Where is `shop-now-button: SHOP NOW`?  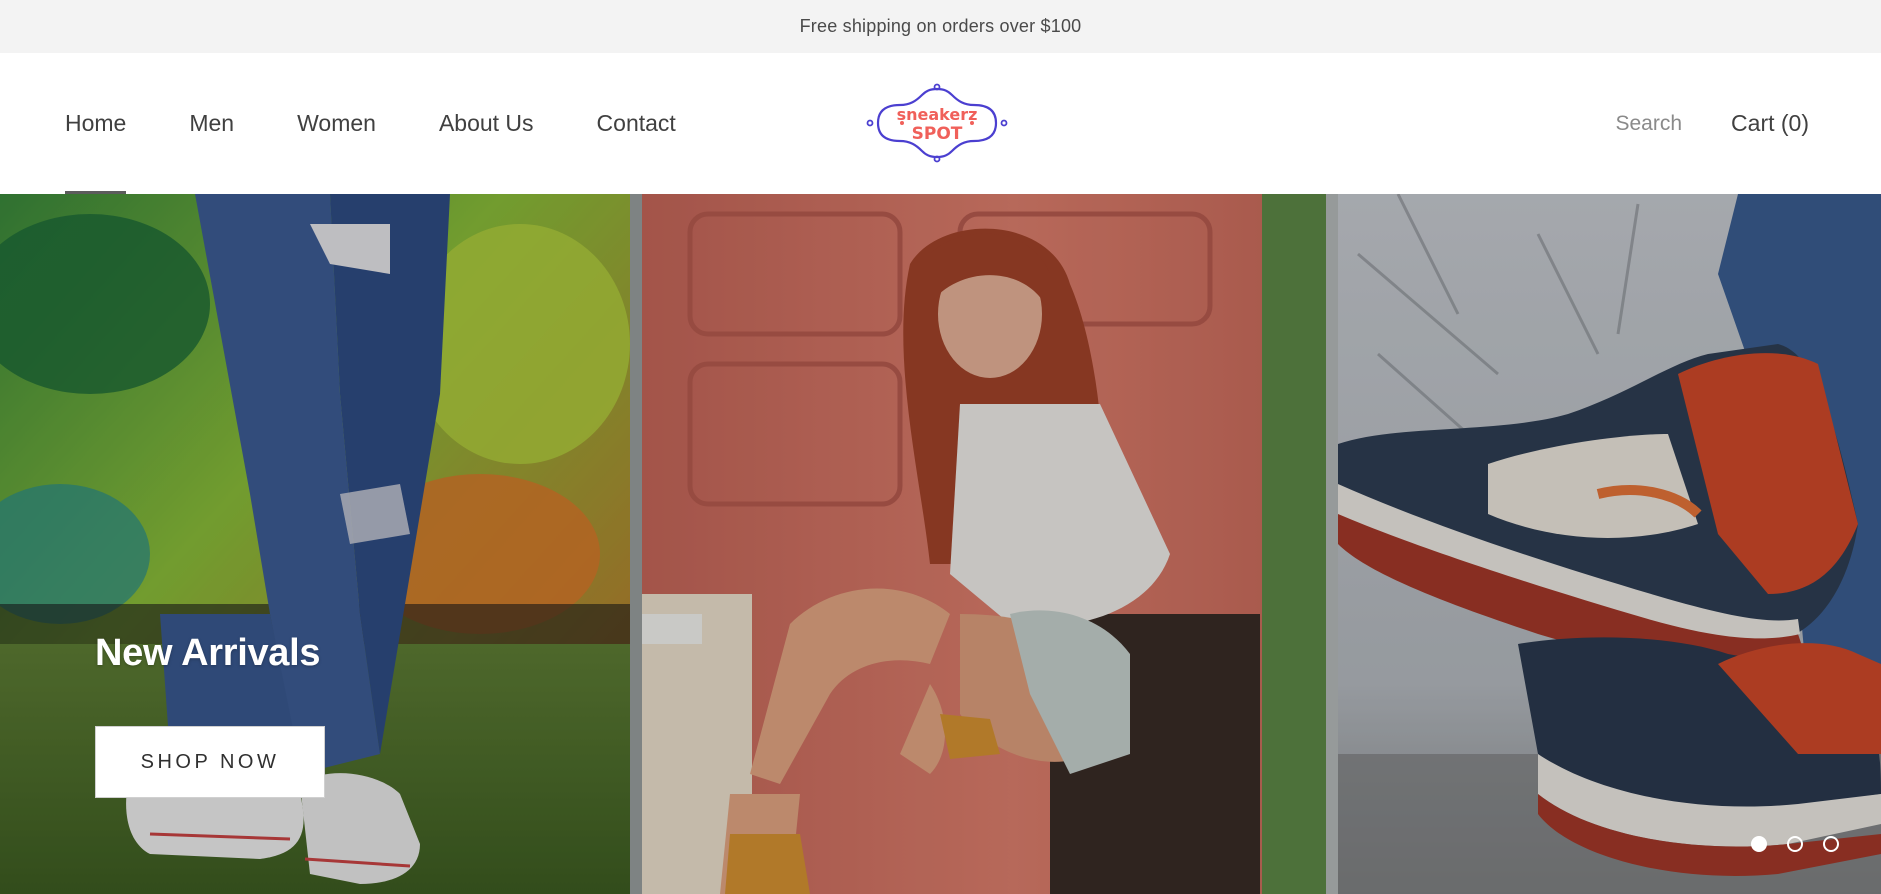
shop-now-button: SHOP NOW is located at coordinates (210, 762).